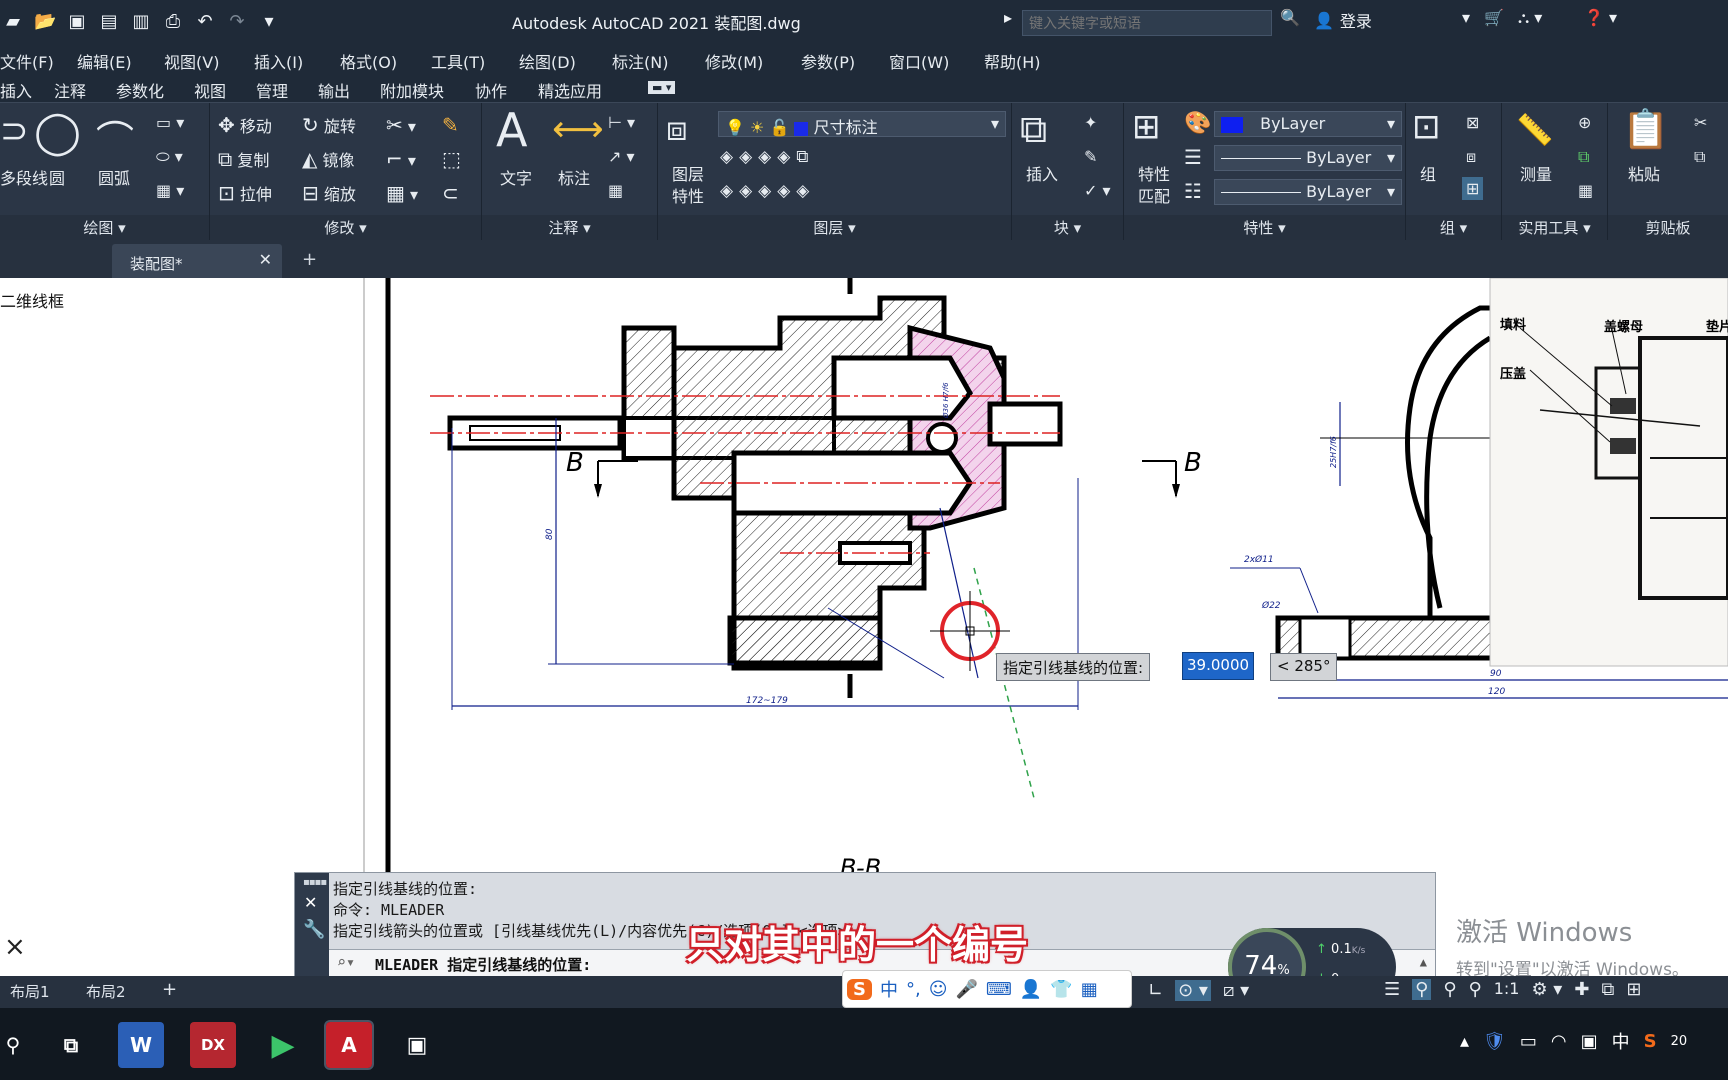  I want to click on edit-block-icon: ✎, so click(1090, 156).